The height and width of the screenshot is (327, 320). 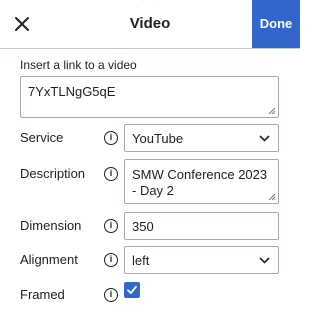 I want to click on close-button, so click(x=22, y=24).